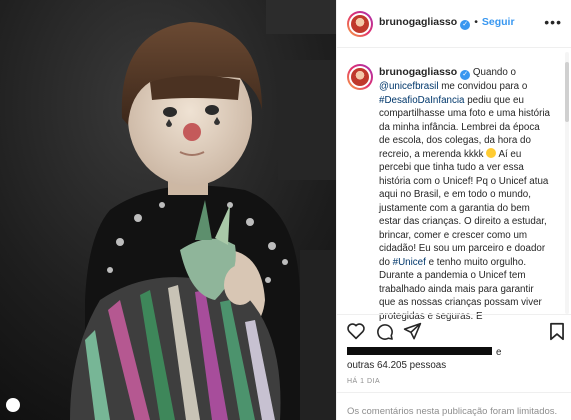 This screenshot has height=420, width=571. Describe the element at coordinates (409, 262) in the screenshot. I see `hashtag-link-unicef: #Unicef` at that location.